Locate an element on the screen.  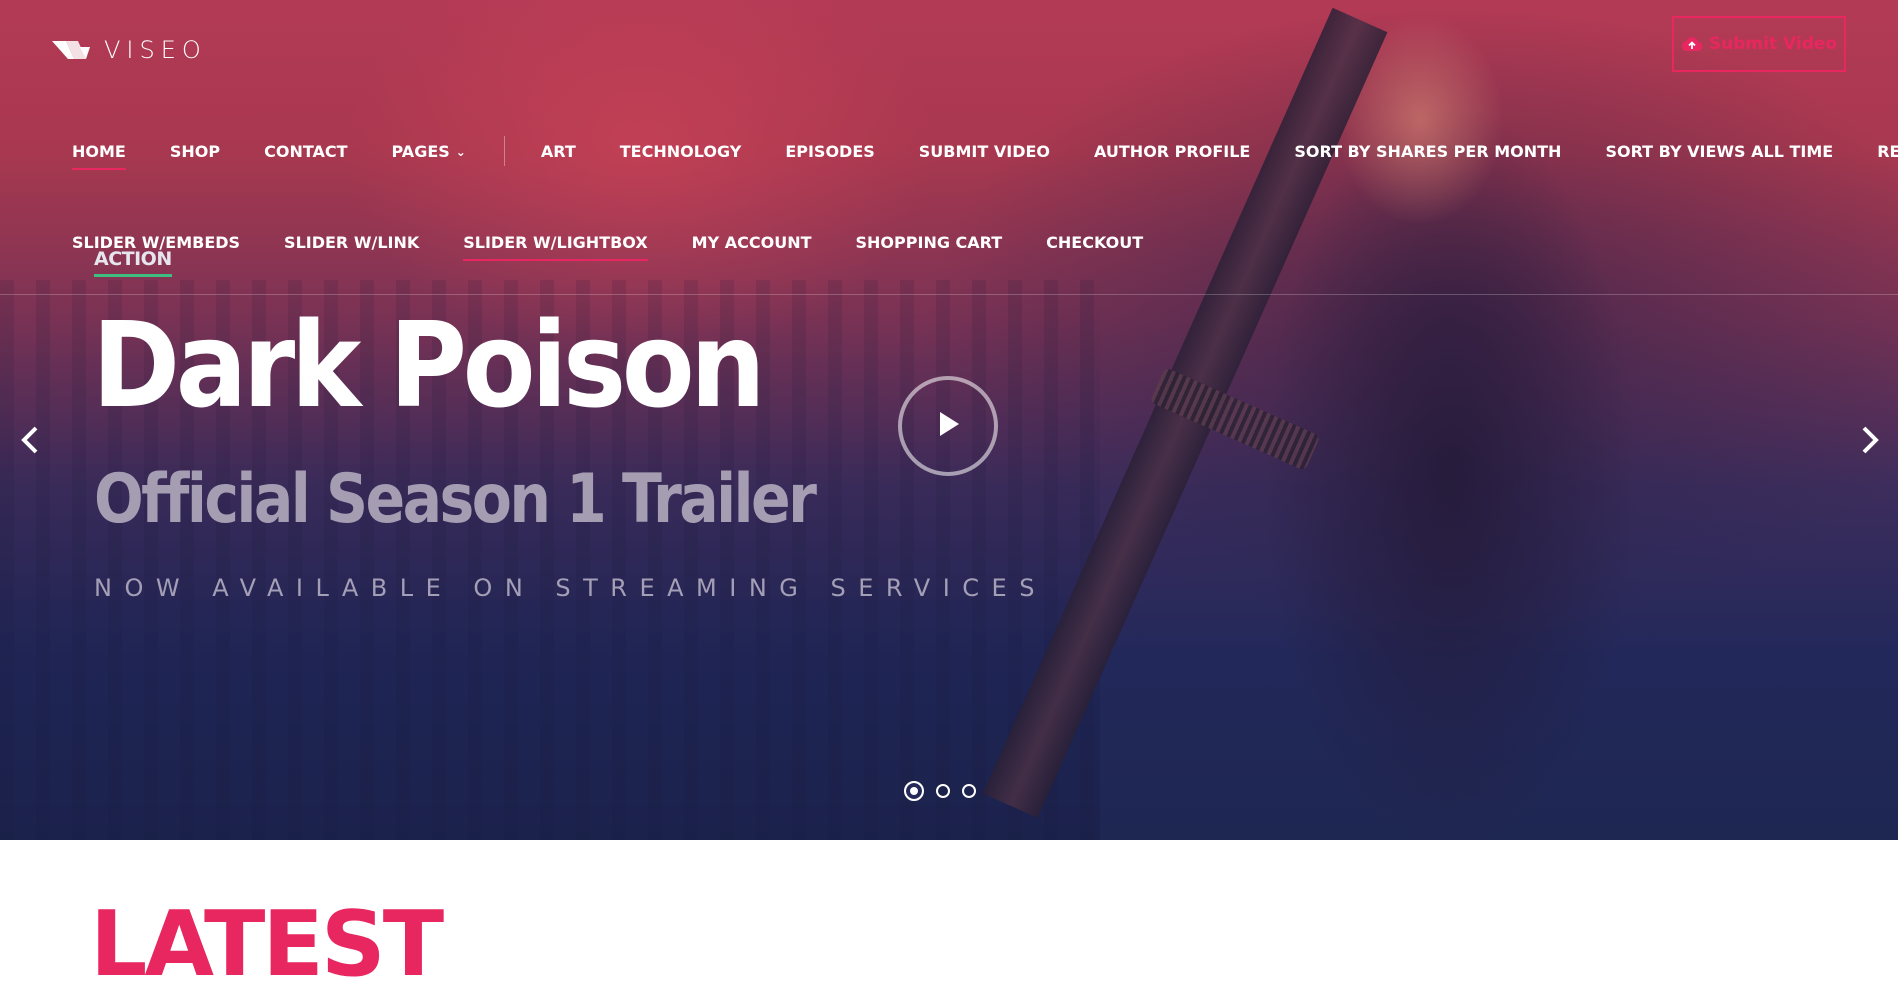
chevron-right-icon is located at coordinates (1871, 445).